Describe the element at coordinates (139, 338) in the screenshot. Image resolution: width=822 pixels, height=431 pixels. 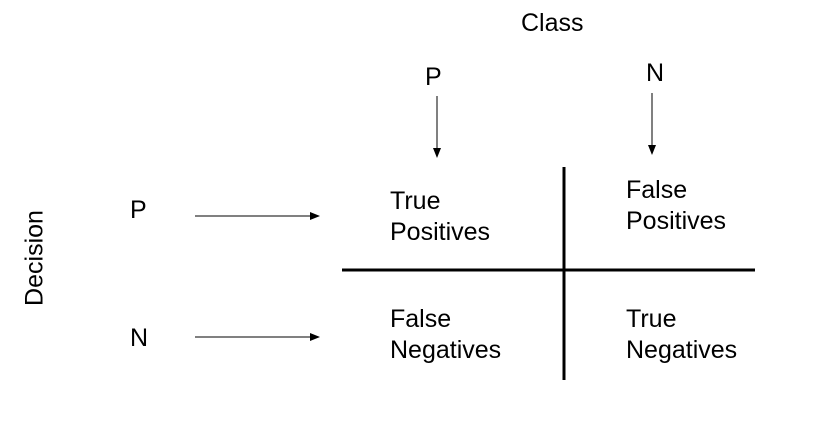
I see `decision-n-label: N` at that location.